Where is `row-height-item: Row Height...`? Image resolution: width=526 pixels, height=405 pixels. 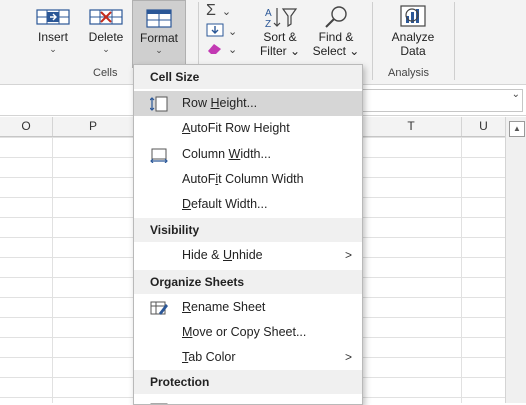
row-height-item: Row Height... is located at coordinates (248, 103).